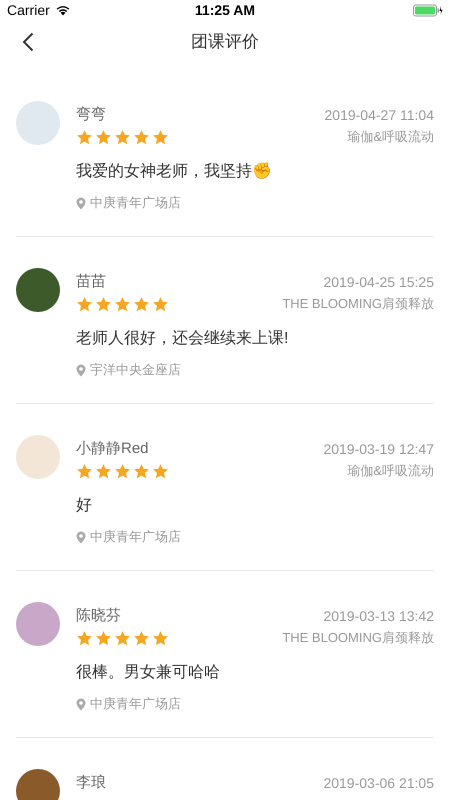  What do you see at coordinates (91, 782) in the screenshot?
I see `reviewer-name: 李琅` at bounding box center [91, 782].